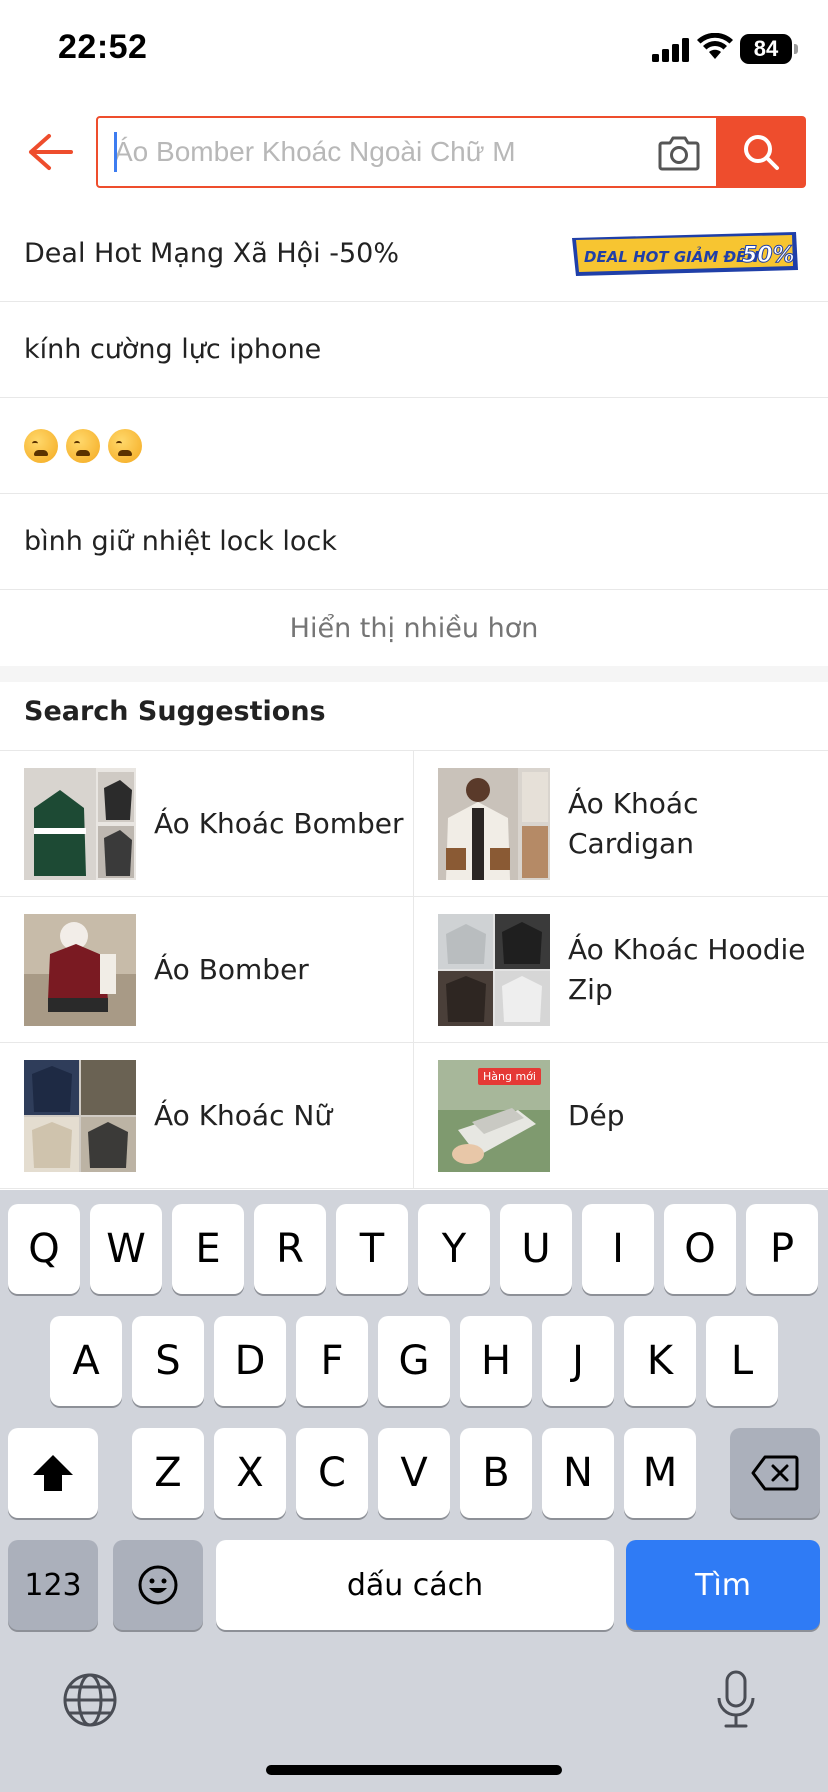 This screenshot has height=1792, width=828. Describe the element at coordinates (496, 1361) in the screenshot. I see `key-h: H` at that location.